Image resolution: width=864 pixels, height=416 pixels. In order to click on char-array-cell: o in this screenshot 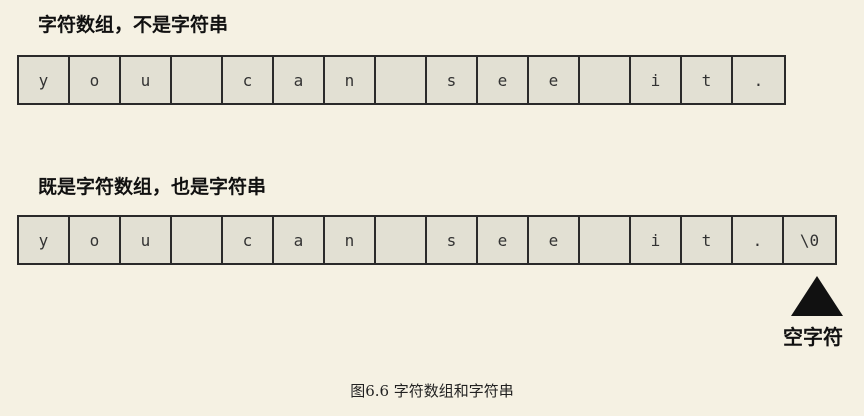, I will do `click(95, 80)`.